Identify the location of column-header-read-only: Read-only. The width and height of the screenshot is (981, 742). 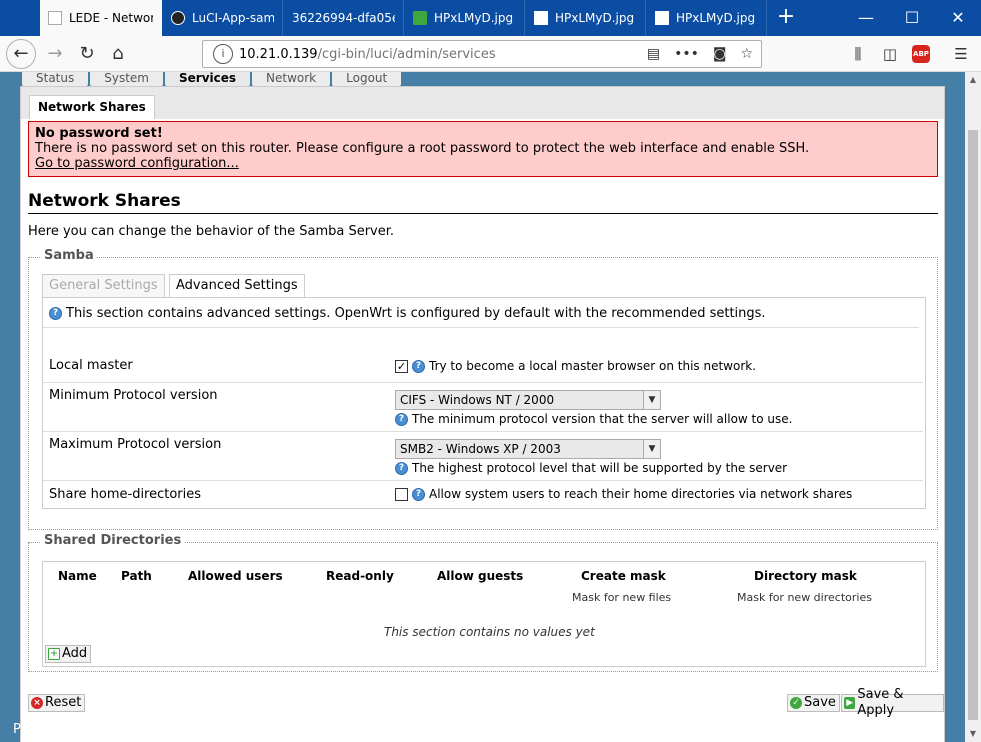
(360, 576).